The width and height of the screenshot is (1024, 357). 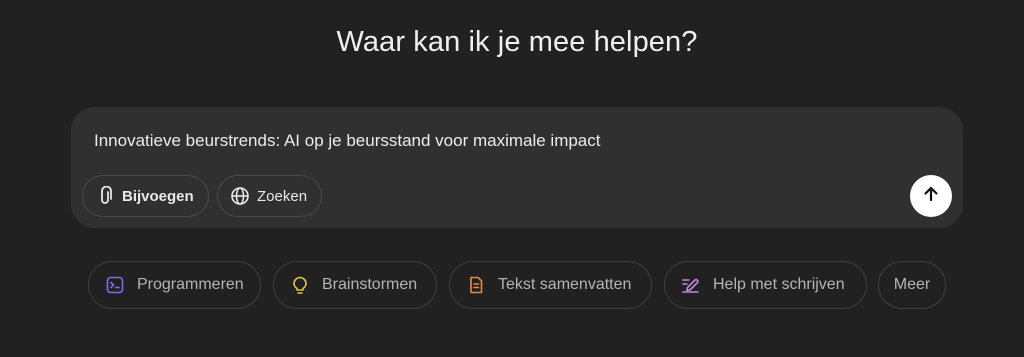 I want to click on lightbulb-icon, so click(x=300, y=285).